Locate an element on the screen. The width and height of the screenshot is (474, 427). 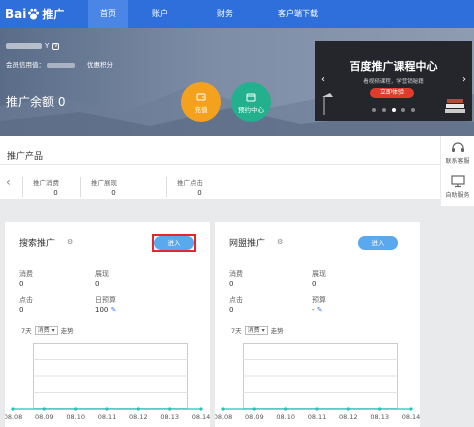
user-suffix: Y is located at coordinates (47, 46).